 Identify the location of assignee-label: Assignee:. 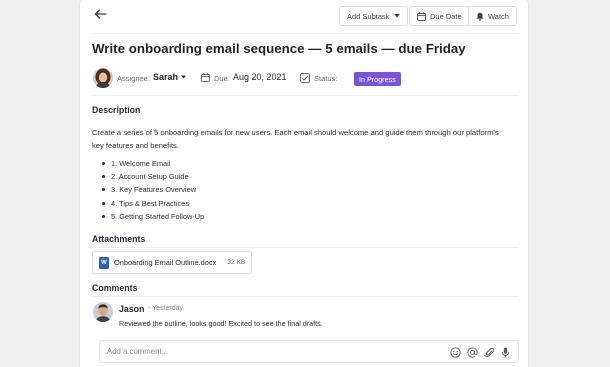
(133, 78).